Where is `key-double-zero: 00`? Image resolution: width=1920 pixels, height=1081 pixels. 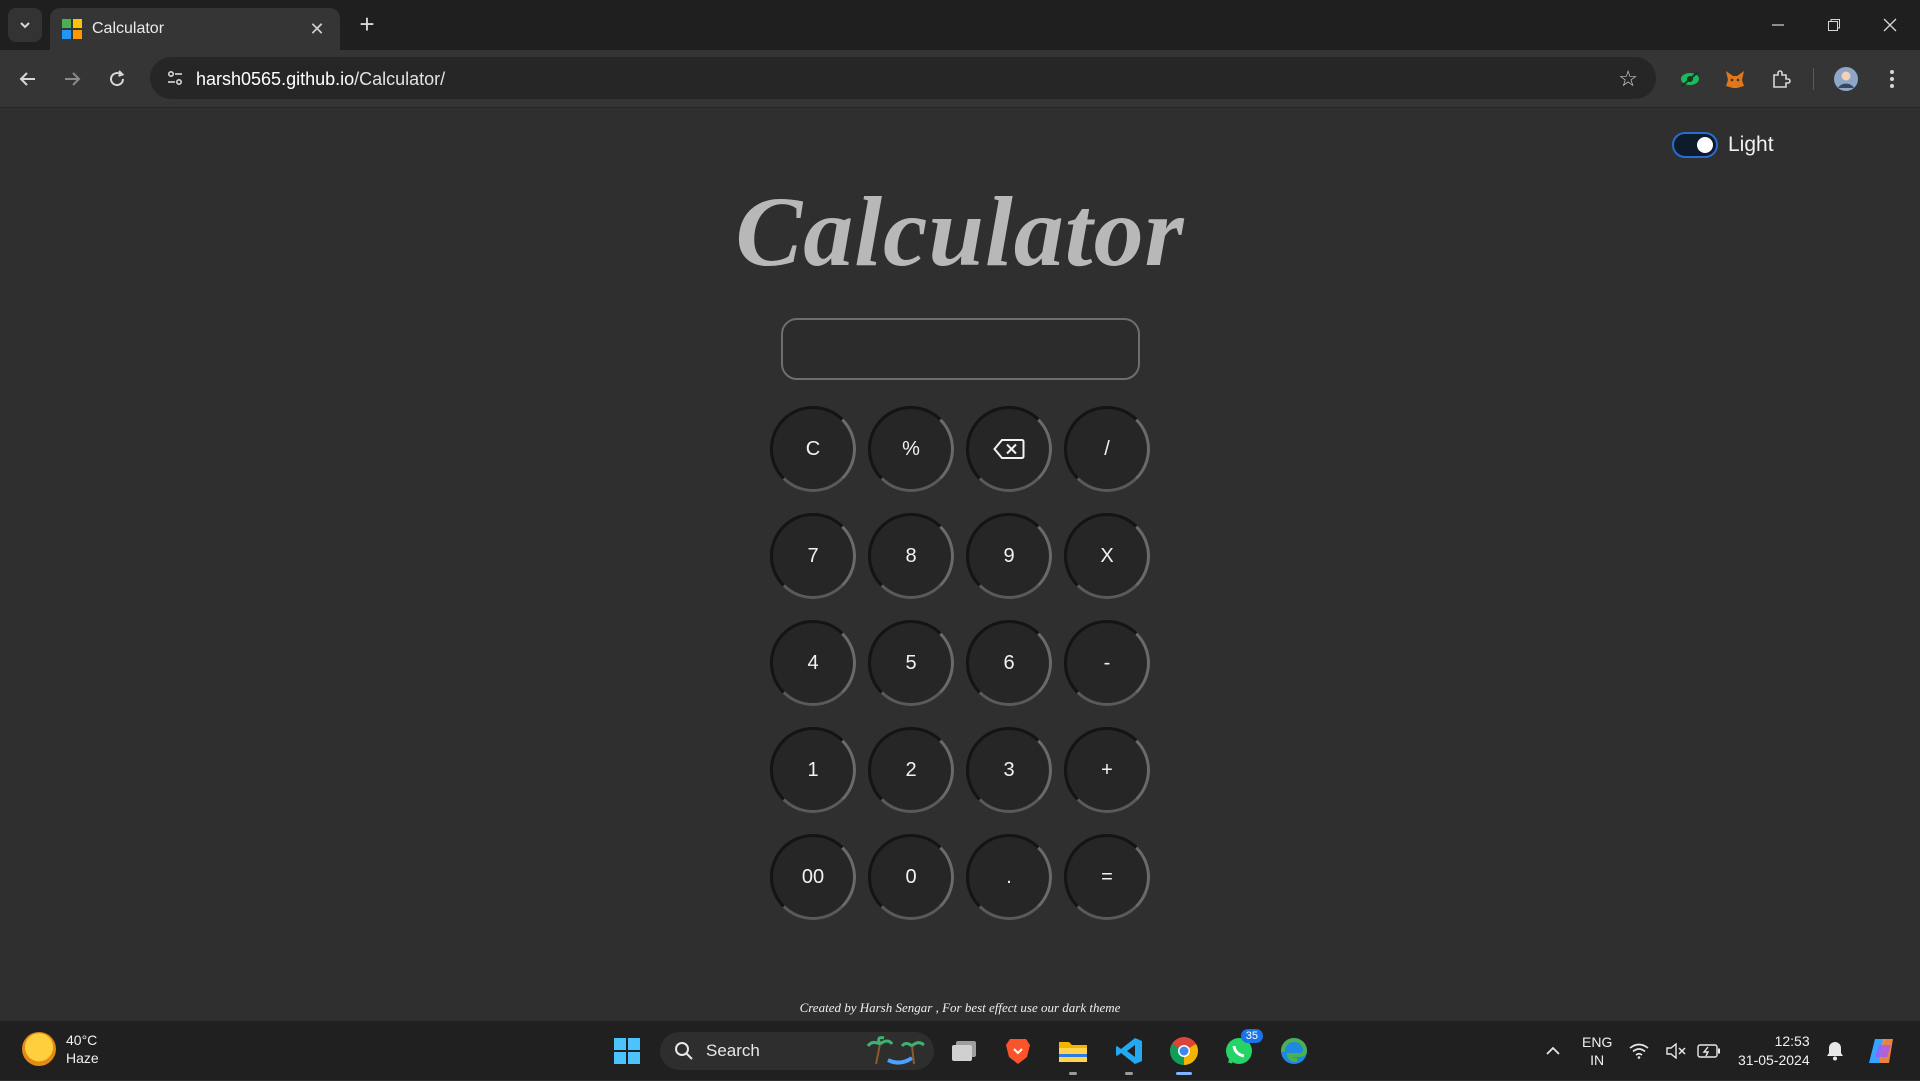
key-double-zero: 00 is located at coordinates (813, 877).